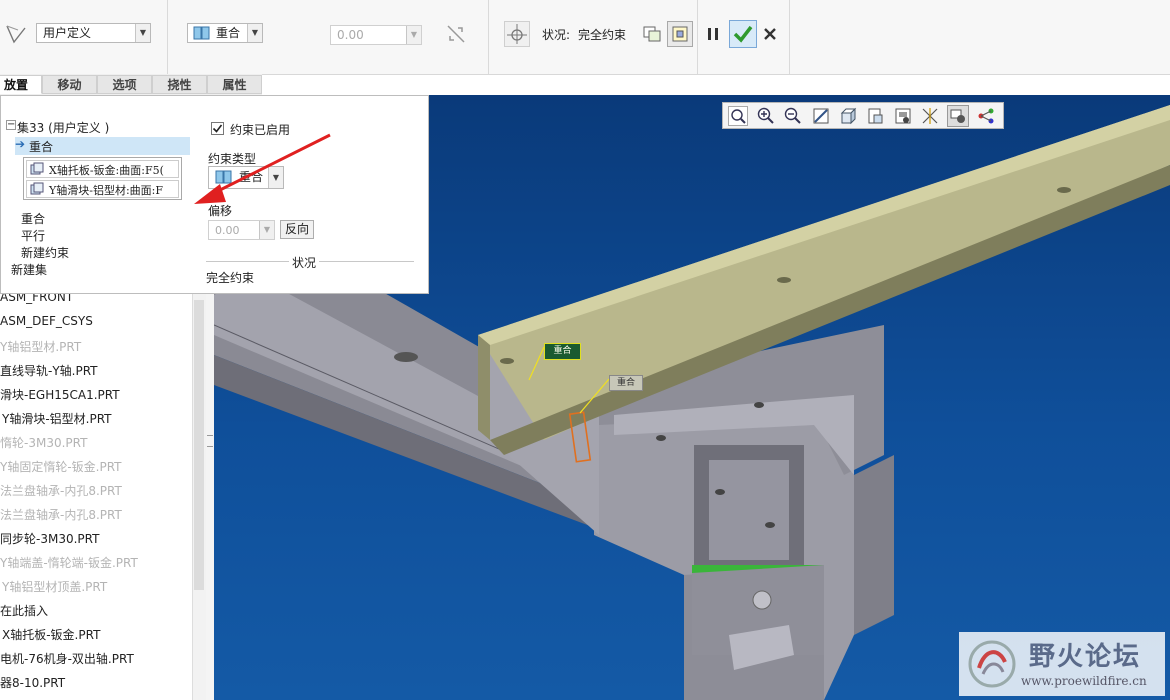 The width and height of the screenshot is (1170, 700). What do you see at coordinates (93, 33) in the screenshot?
I see `set-type-select: 用户定义 ▼` at bounding box center [93, 33].